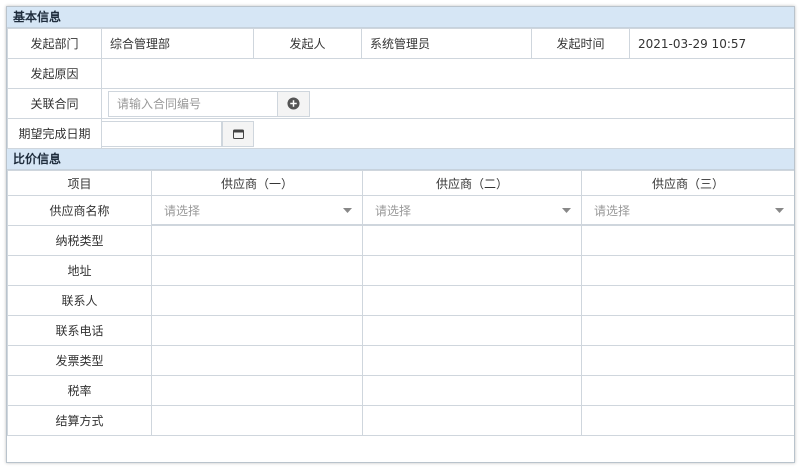 This screenshot has width=803, height=467. Describe the element at coordinates (79, 240) in the screenshot. I see `row-label: 纳税类型` at that location.